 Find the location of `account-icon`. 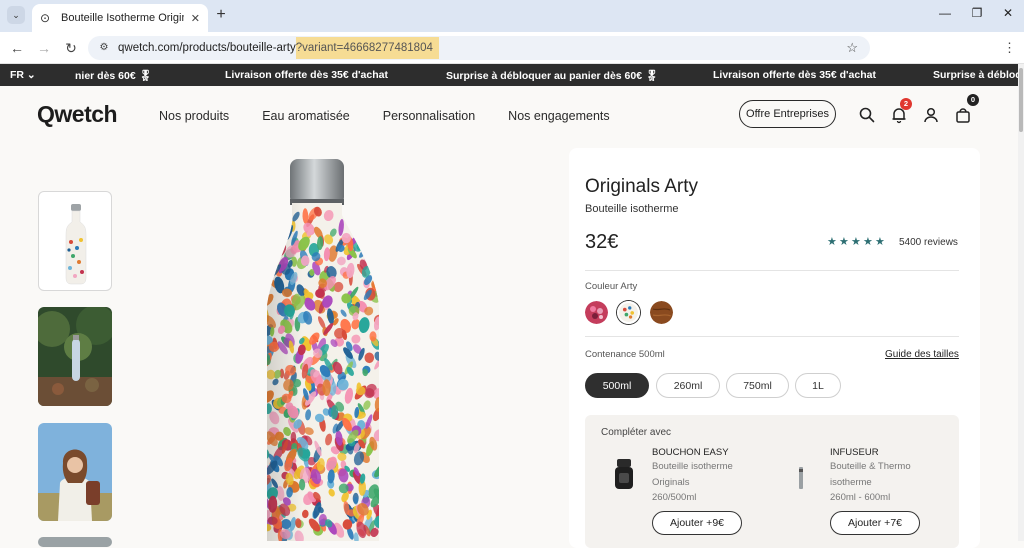

account-icon is located at coordinates (931, 115).